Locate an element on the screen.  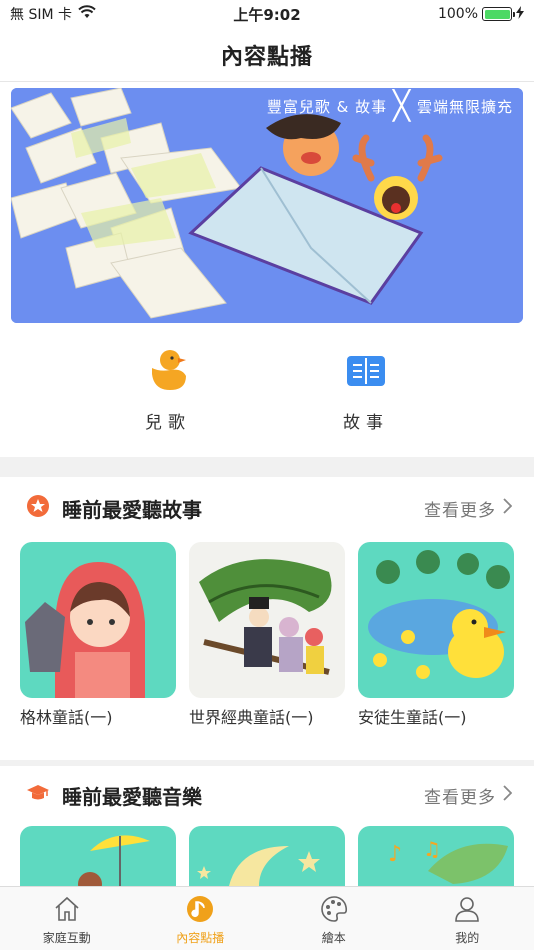
carrier-label: 無 SIM 卡 is located at coordinates (41, 15).